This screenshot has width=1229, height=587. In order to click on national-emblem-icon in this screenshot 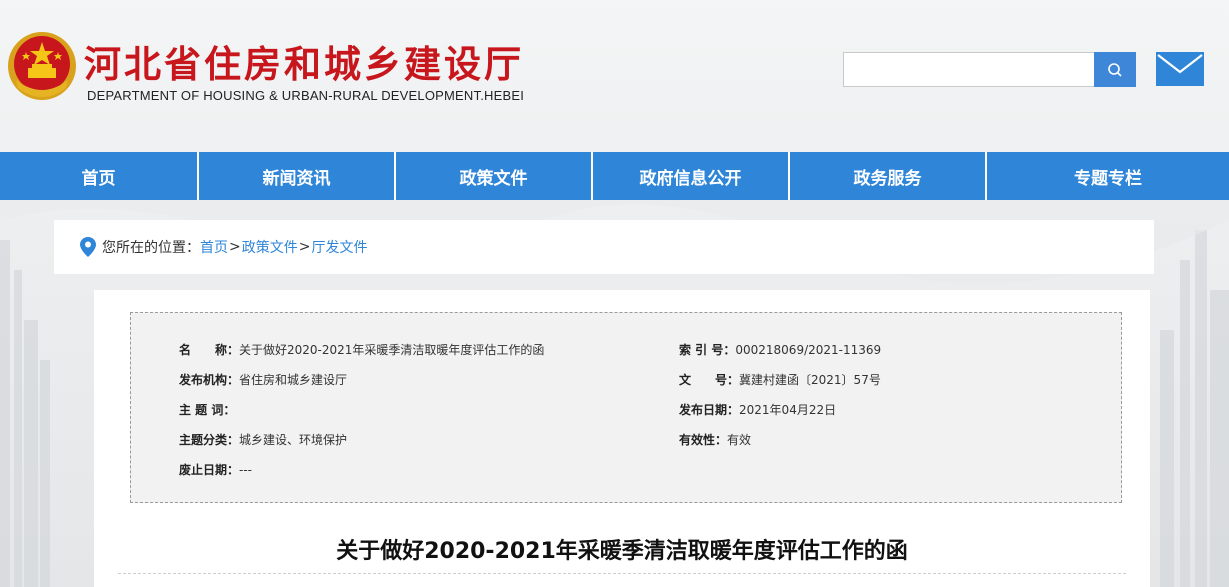, I will do `click(42, 66)`.